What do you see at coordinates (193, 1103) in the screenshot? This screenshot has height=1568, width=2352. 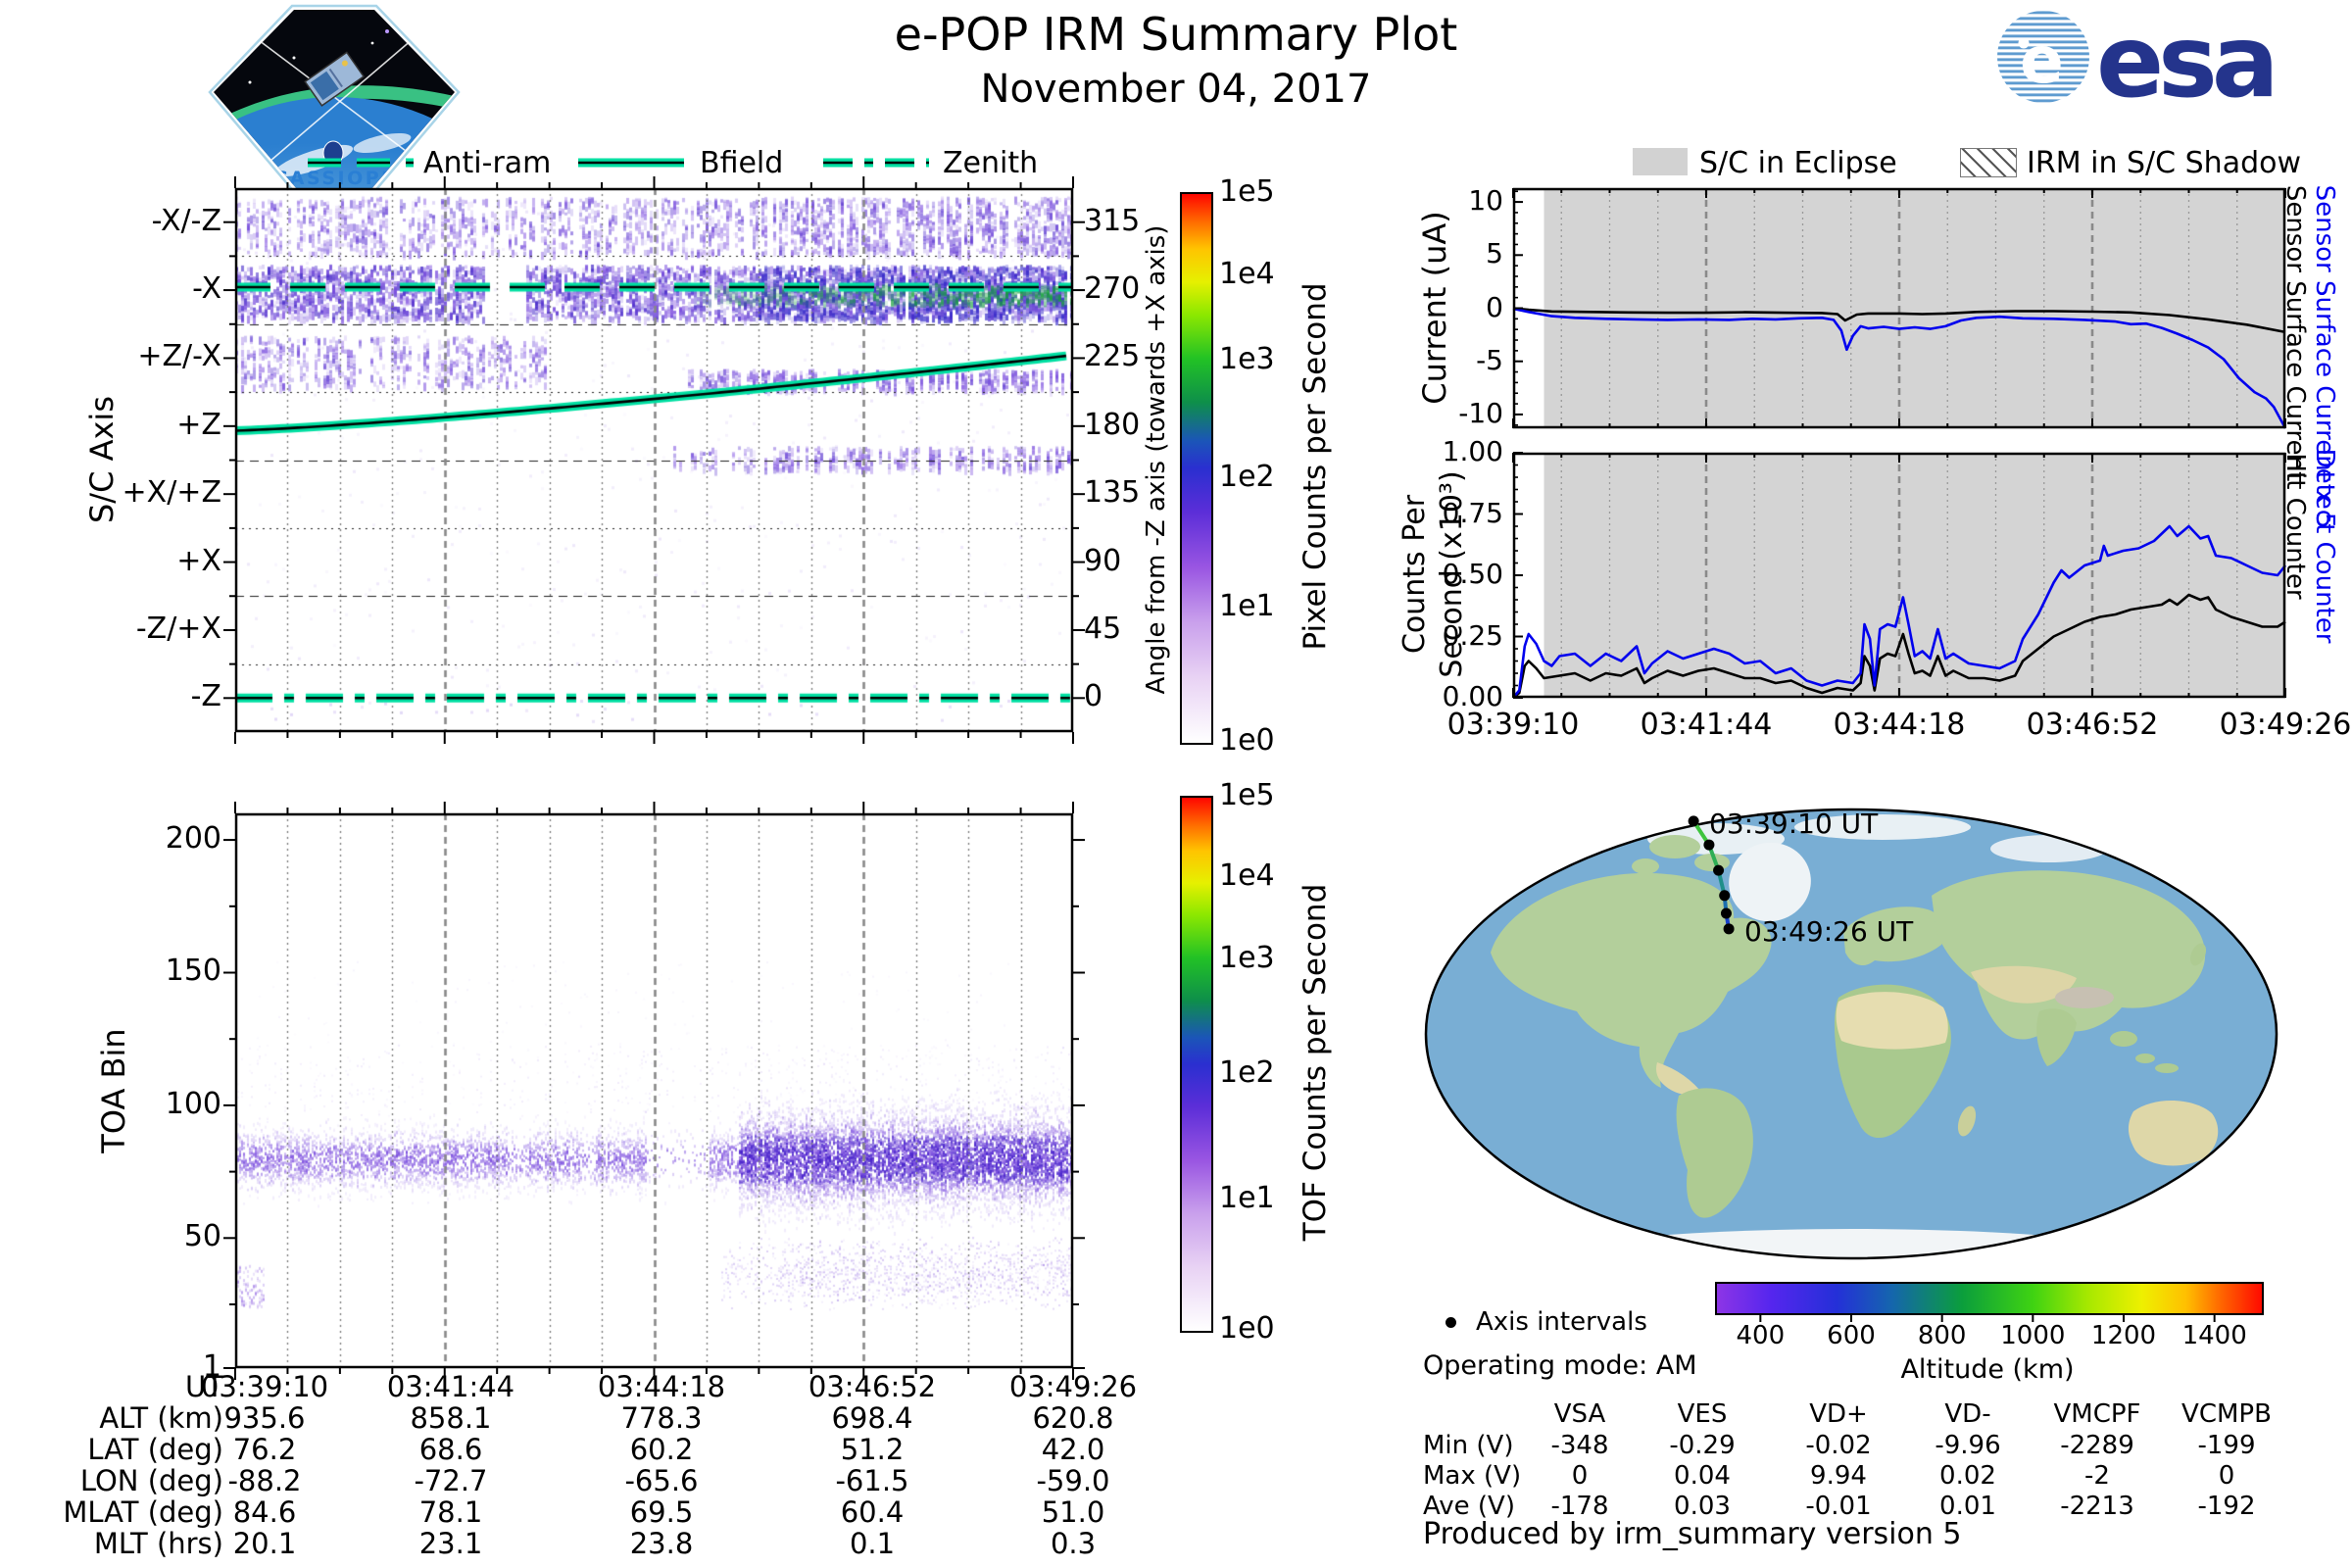 I see `toa-ytick: 100` at bounding box center [193, 1103].